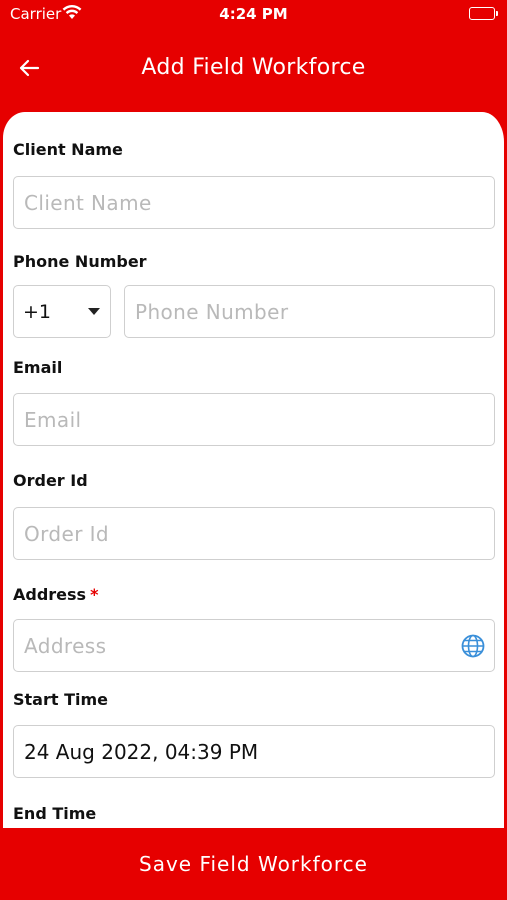  I want to click on country-code-value: +1, so click(37, 312).